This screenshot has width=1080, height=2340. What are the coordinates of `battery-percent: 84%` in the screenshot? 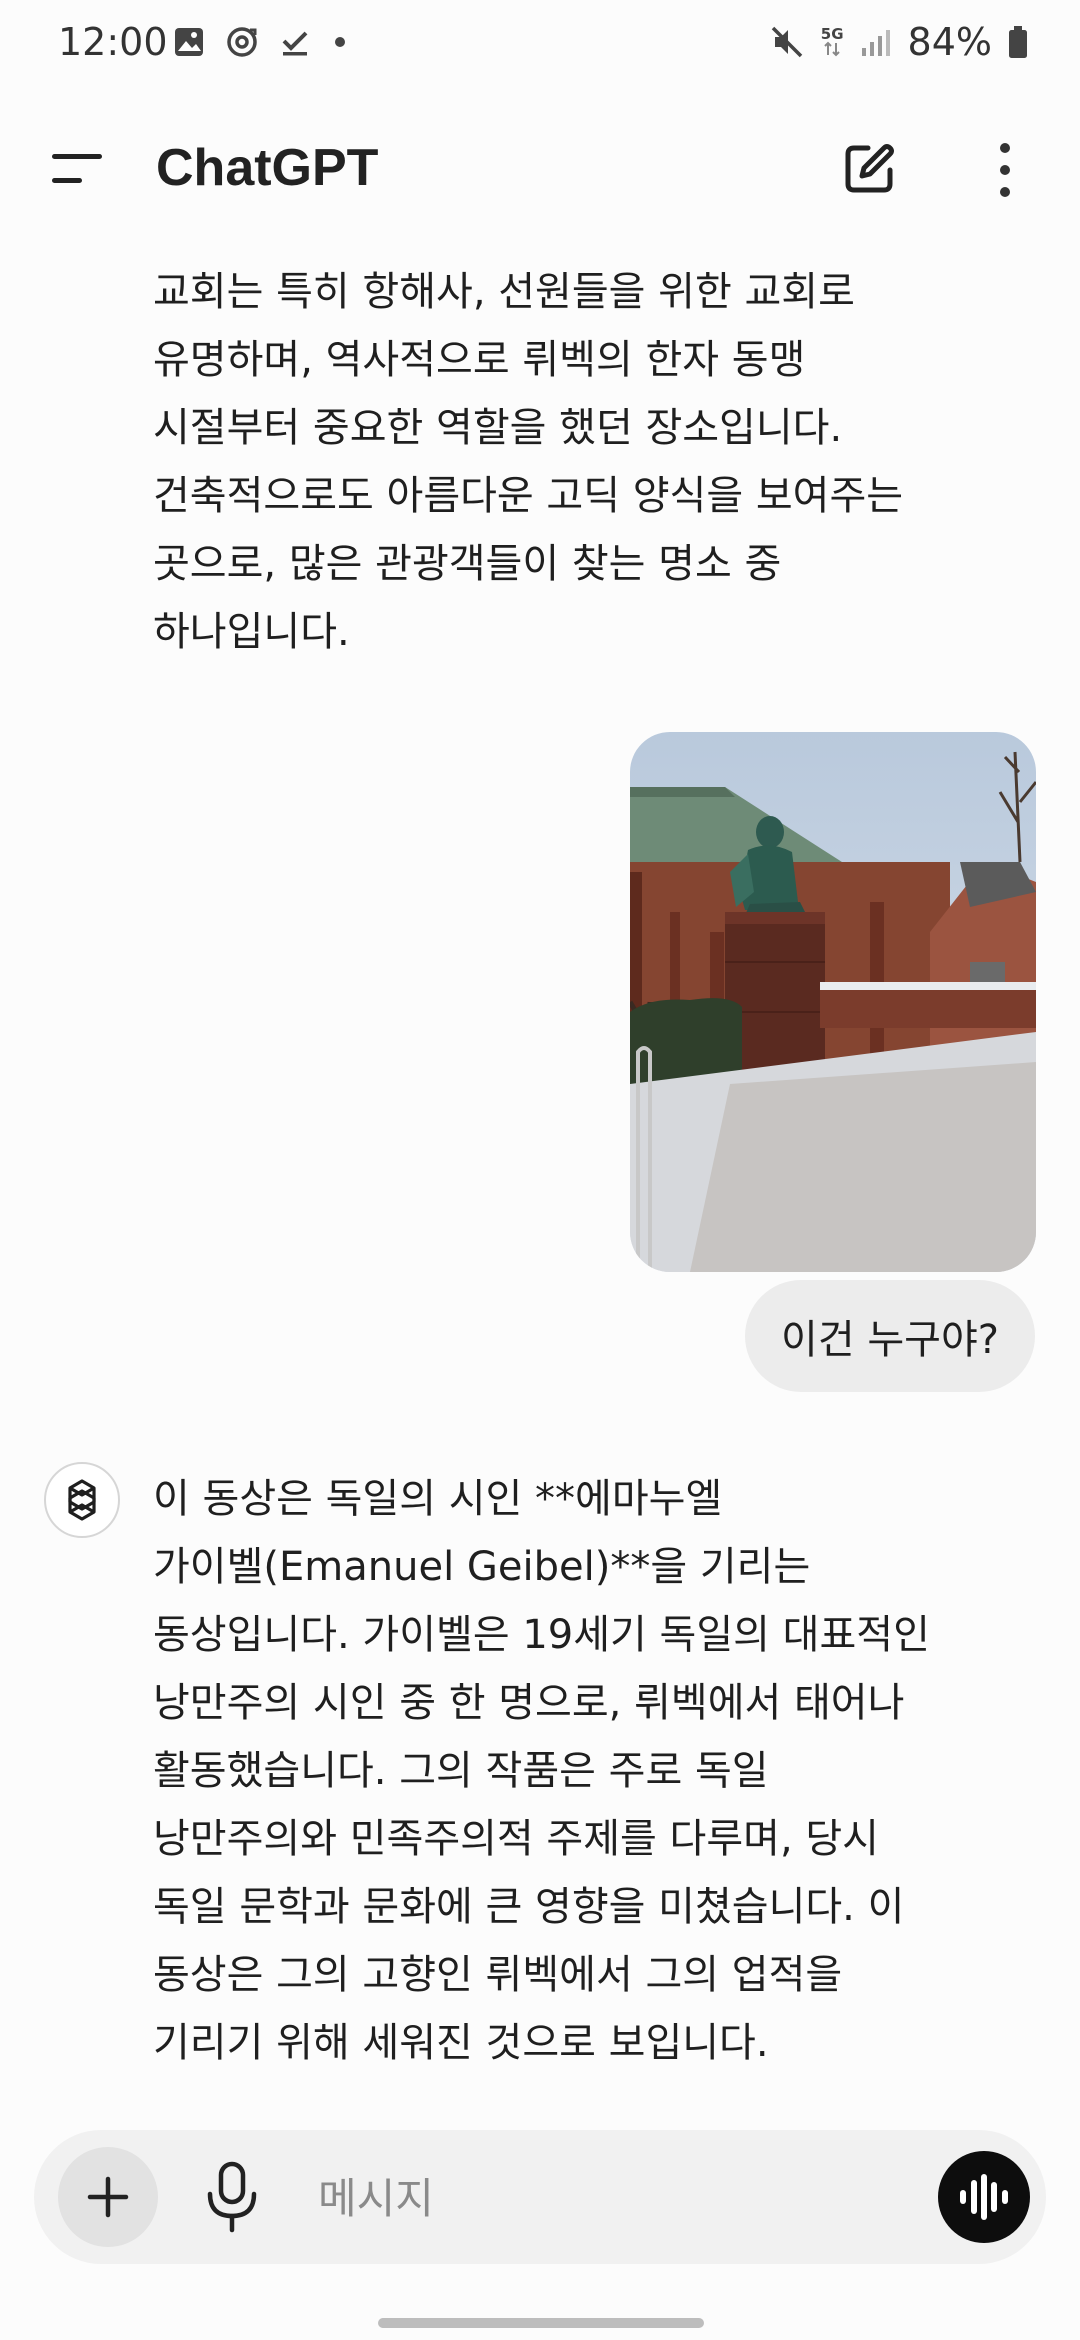 It's located at (949, 42).